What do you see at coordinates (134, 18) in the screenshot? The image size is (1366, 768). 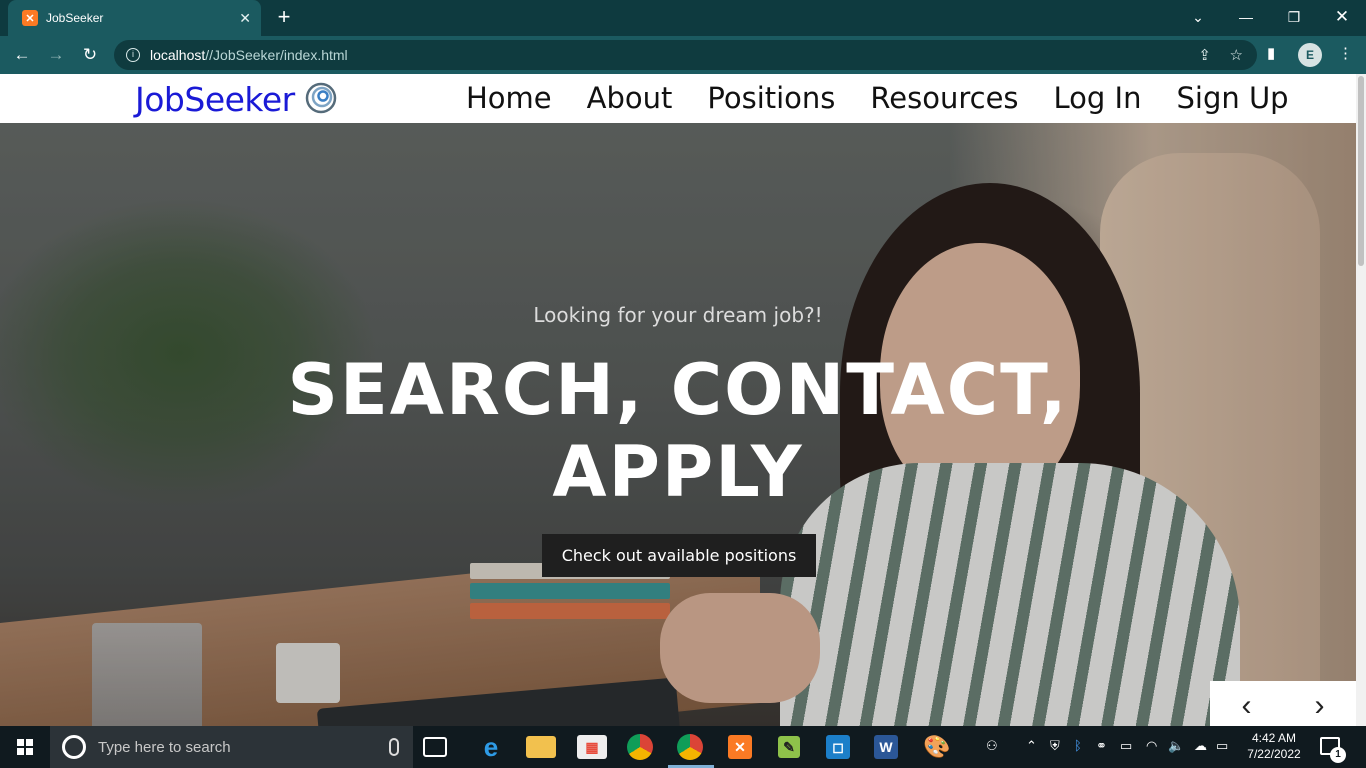 I see `browser-tab: ✕ JobSeeker ✕` at bounding box center [134, 18].